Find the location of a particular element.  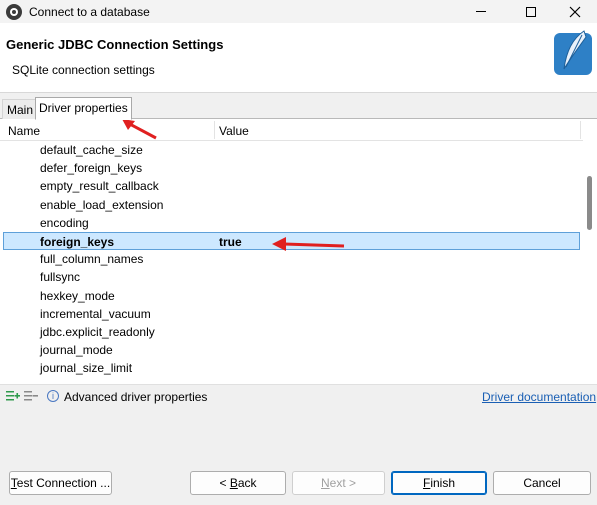

close-icon is located at coordinates (574, 11).